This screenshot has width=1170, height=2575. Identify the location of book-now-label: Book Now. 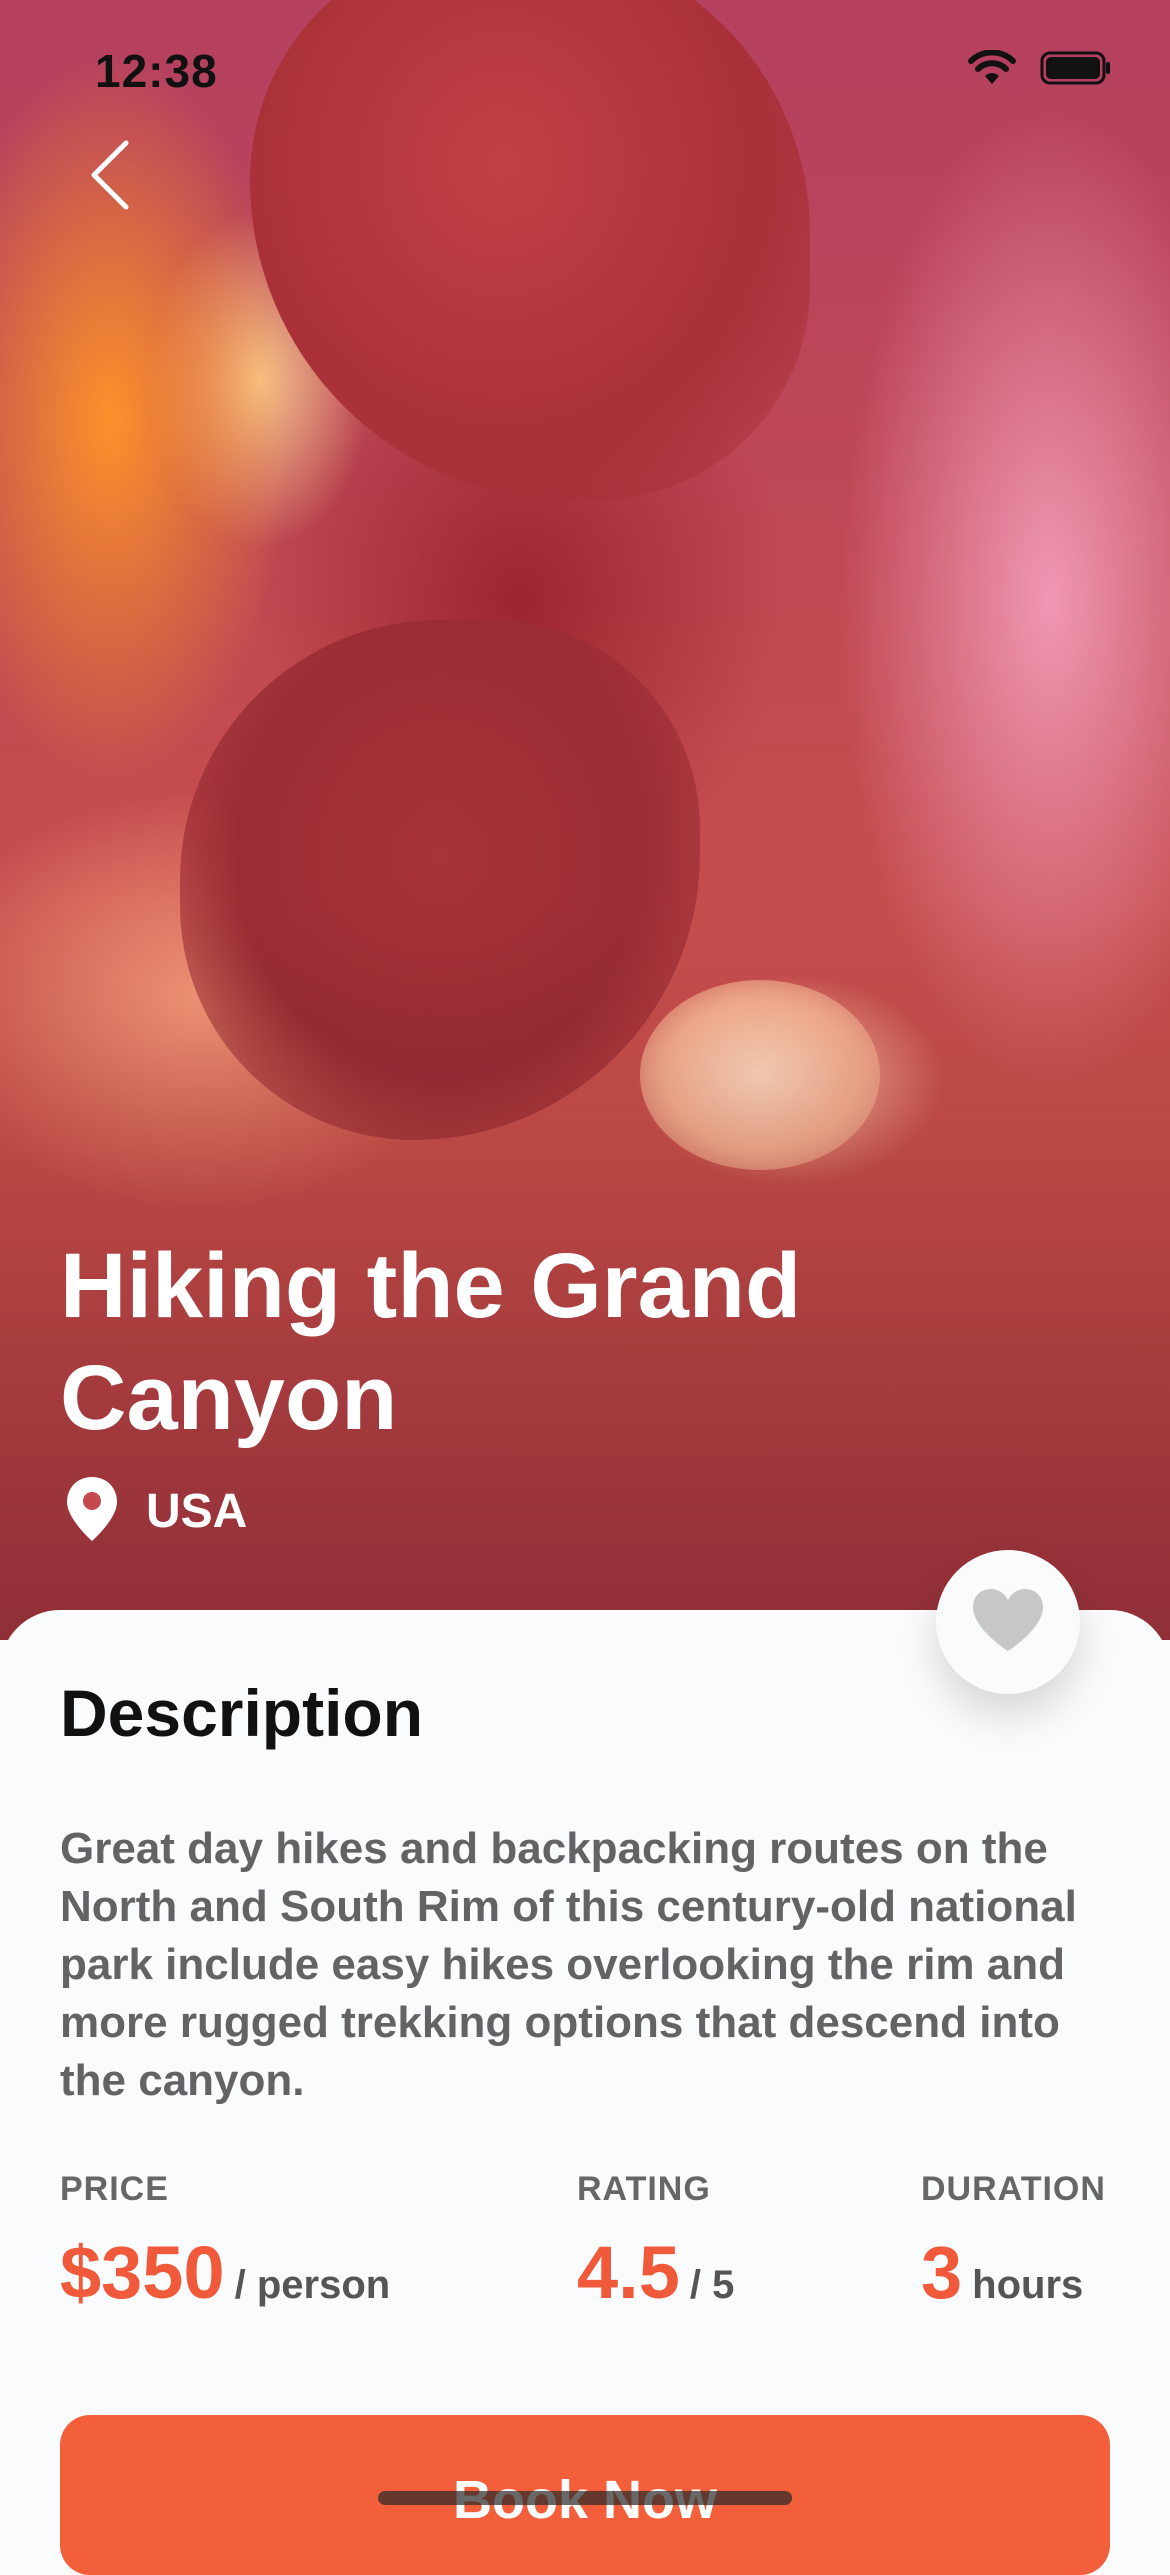
(585, 2522).